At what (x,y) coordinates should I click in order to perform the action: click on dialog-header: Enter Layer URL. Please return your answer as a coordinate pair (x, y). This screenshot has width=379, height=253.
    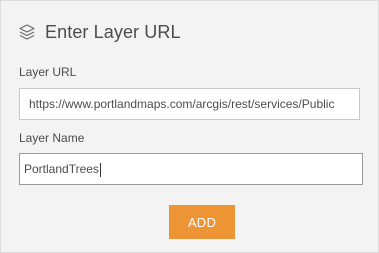
    Looking at the image, I should click on (99, 32).